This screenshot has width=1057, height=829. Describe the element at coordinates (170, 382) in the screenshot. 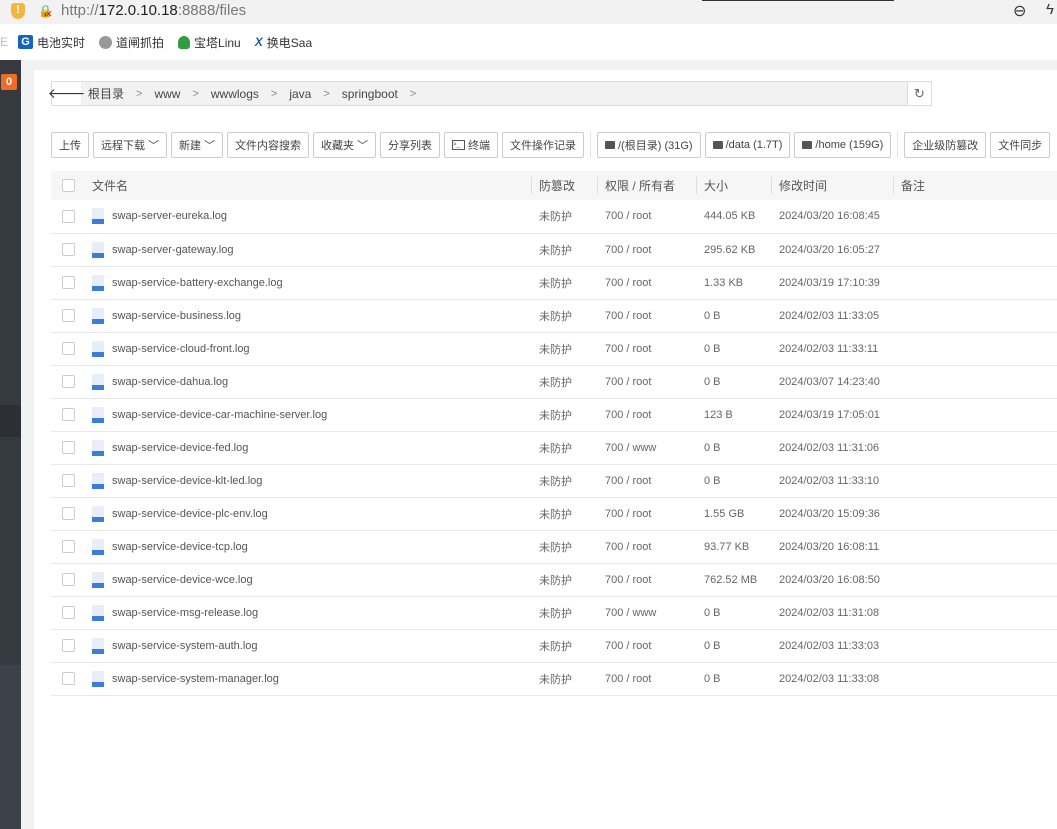

I see `file-name: swap-service-dahua.log` at that location.